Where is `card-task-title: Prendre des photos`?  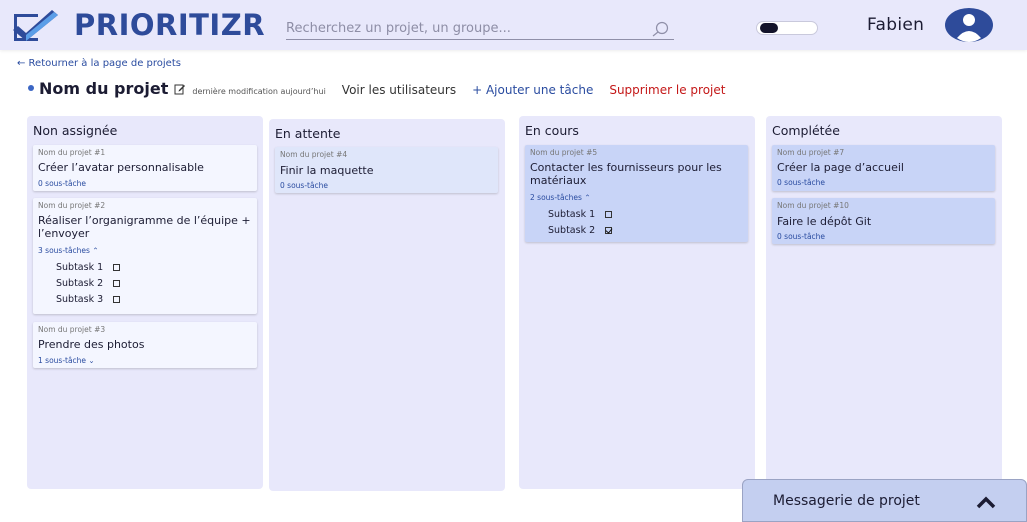
card-task-title: Prendre des photos is located at coordinates (91, 344).